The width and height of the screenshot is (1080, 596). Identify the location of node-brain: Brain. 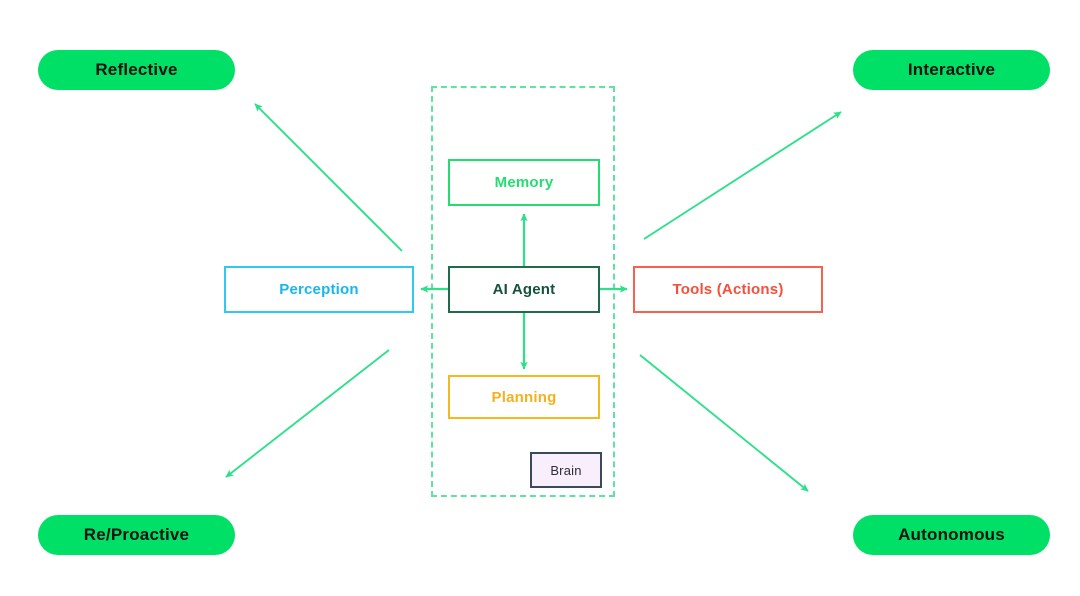
(566, 470).